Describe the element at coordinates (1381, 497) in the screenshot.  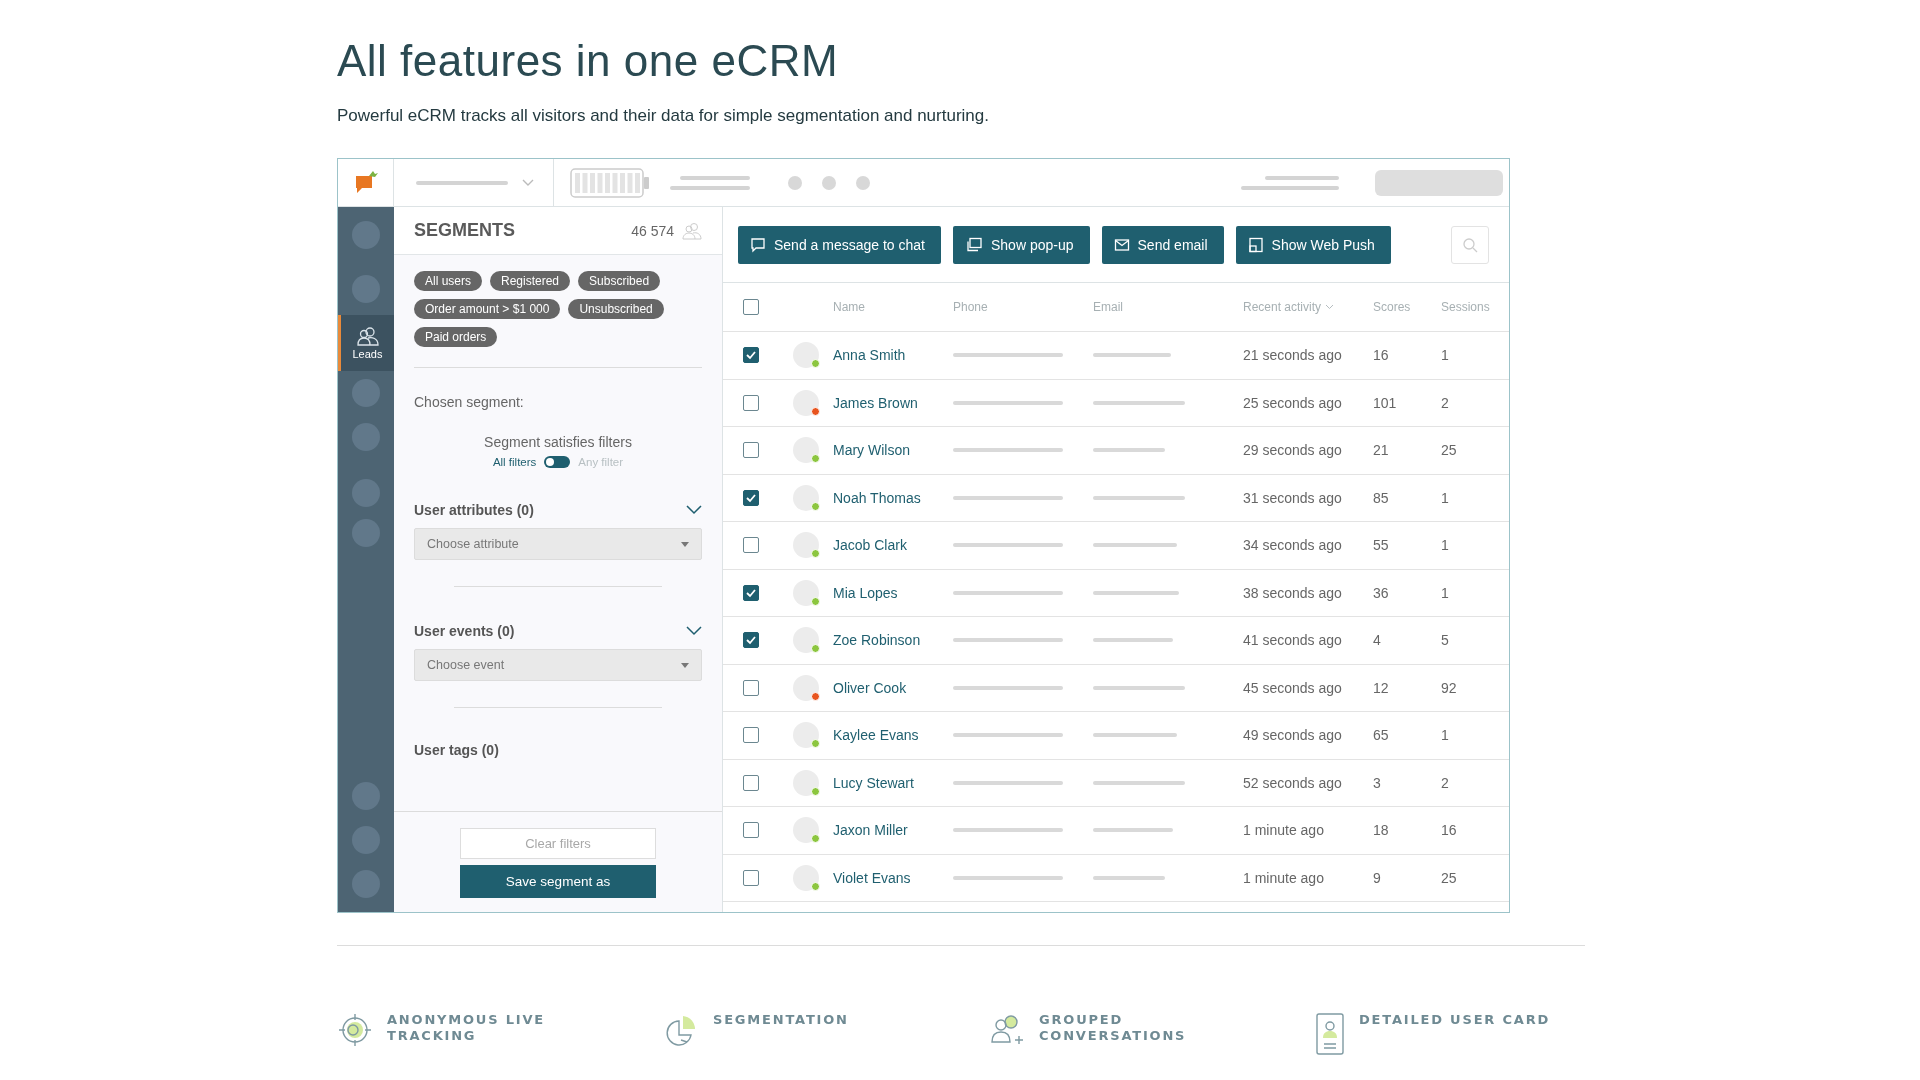
I see `table-cell-text: 85` at that location.